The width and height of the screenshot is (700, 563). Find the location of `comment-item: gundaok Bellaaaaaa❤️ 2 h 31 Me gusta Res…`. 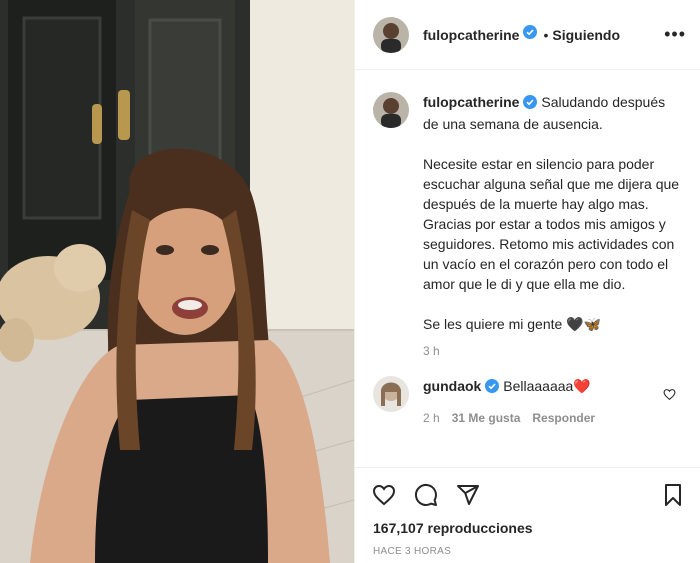

comment-item: gundaok Bellaaaaaa❤️ 2 h 31 Me gusta Res… is located at coordinates (527, 393).